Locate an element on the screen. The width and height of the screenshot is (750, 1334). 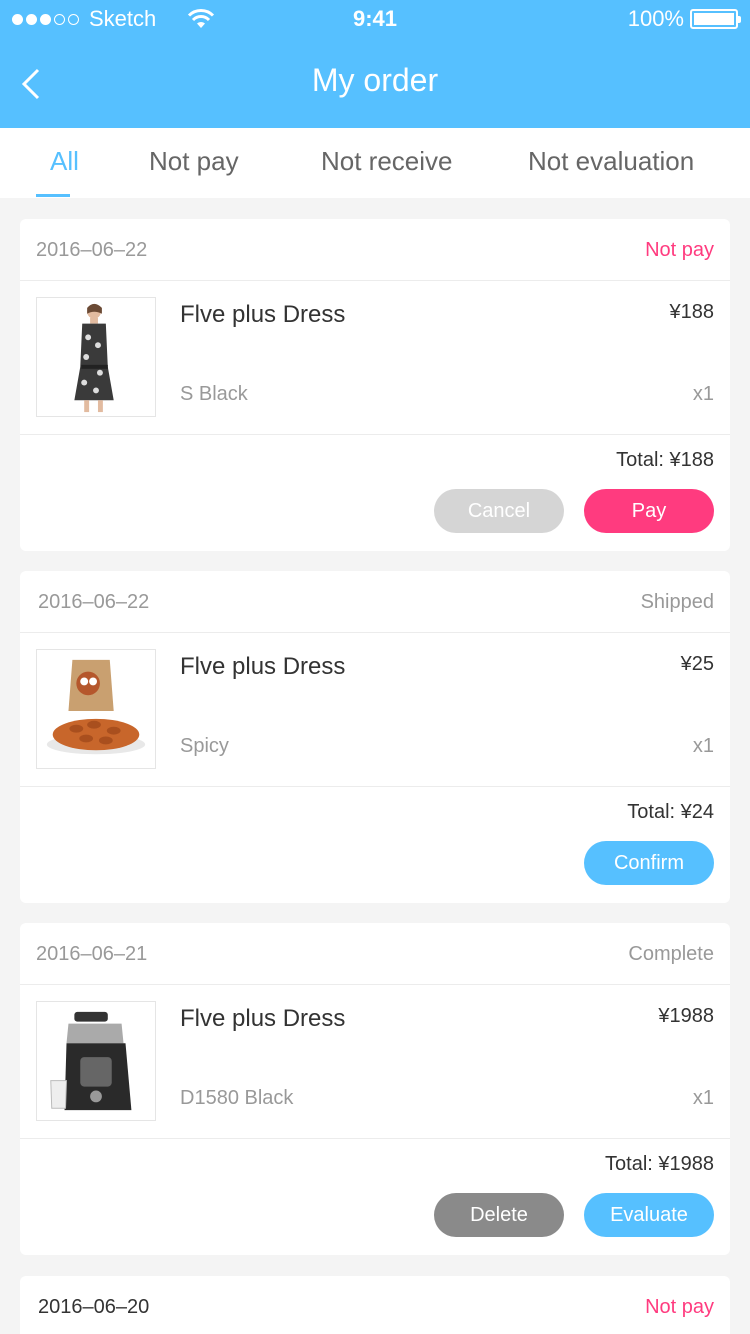
product-row: Flve plus Dress ¥188 S Black x1 is located at coordinates (375, 358).